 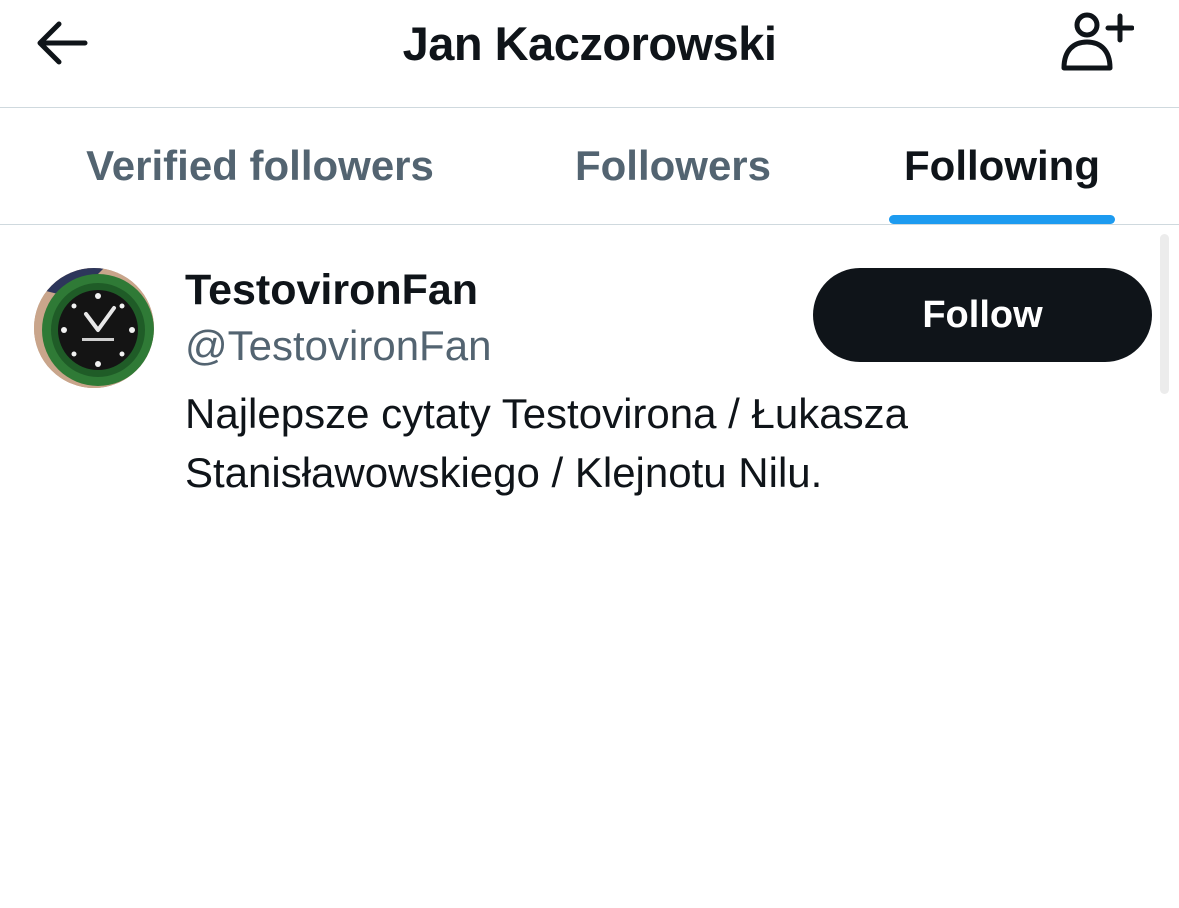 What do you see at coordinates (338, 346) in the screenshot?
I see `user-handle: @TestovironFan` at bounding box center [338, 346].